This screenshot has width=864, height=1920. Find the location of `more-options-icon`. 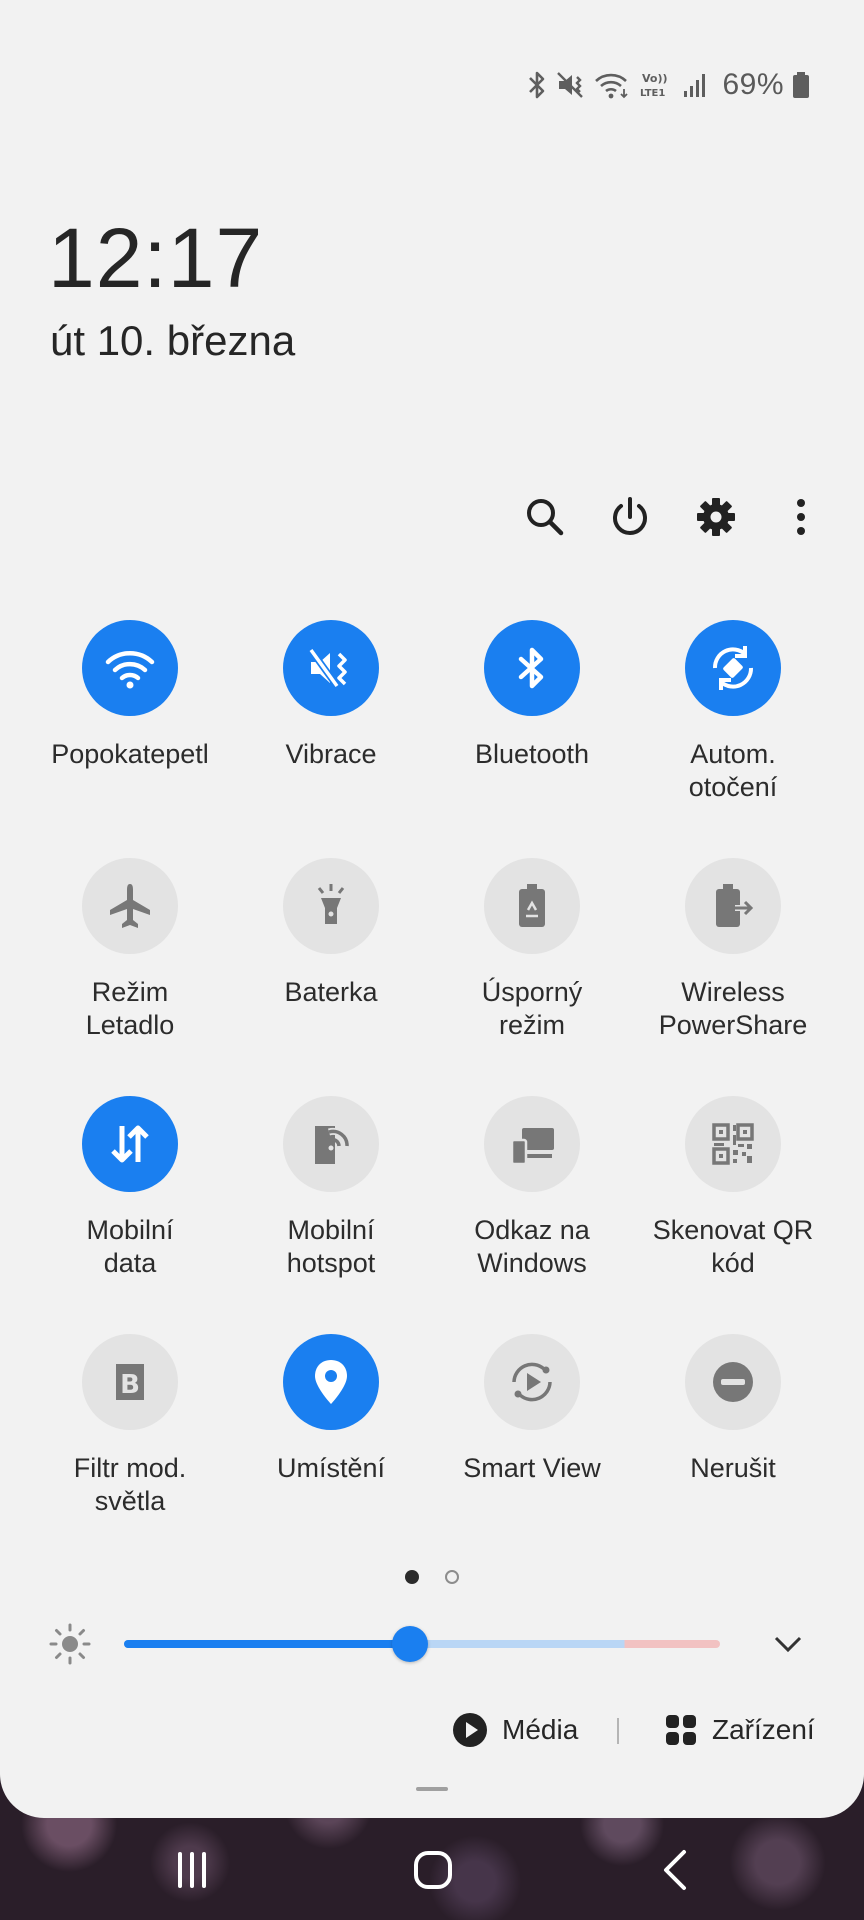

more-options-icon is located at coordinates (801, 517).